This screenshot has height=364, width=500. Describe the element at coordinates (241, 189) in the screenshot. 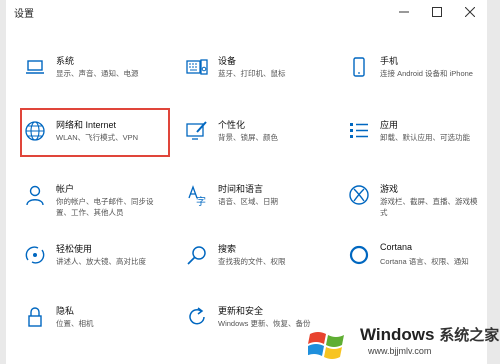

I see `tile-name: 时间和语言` at that location.